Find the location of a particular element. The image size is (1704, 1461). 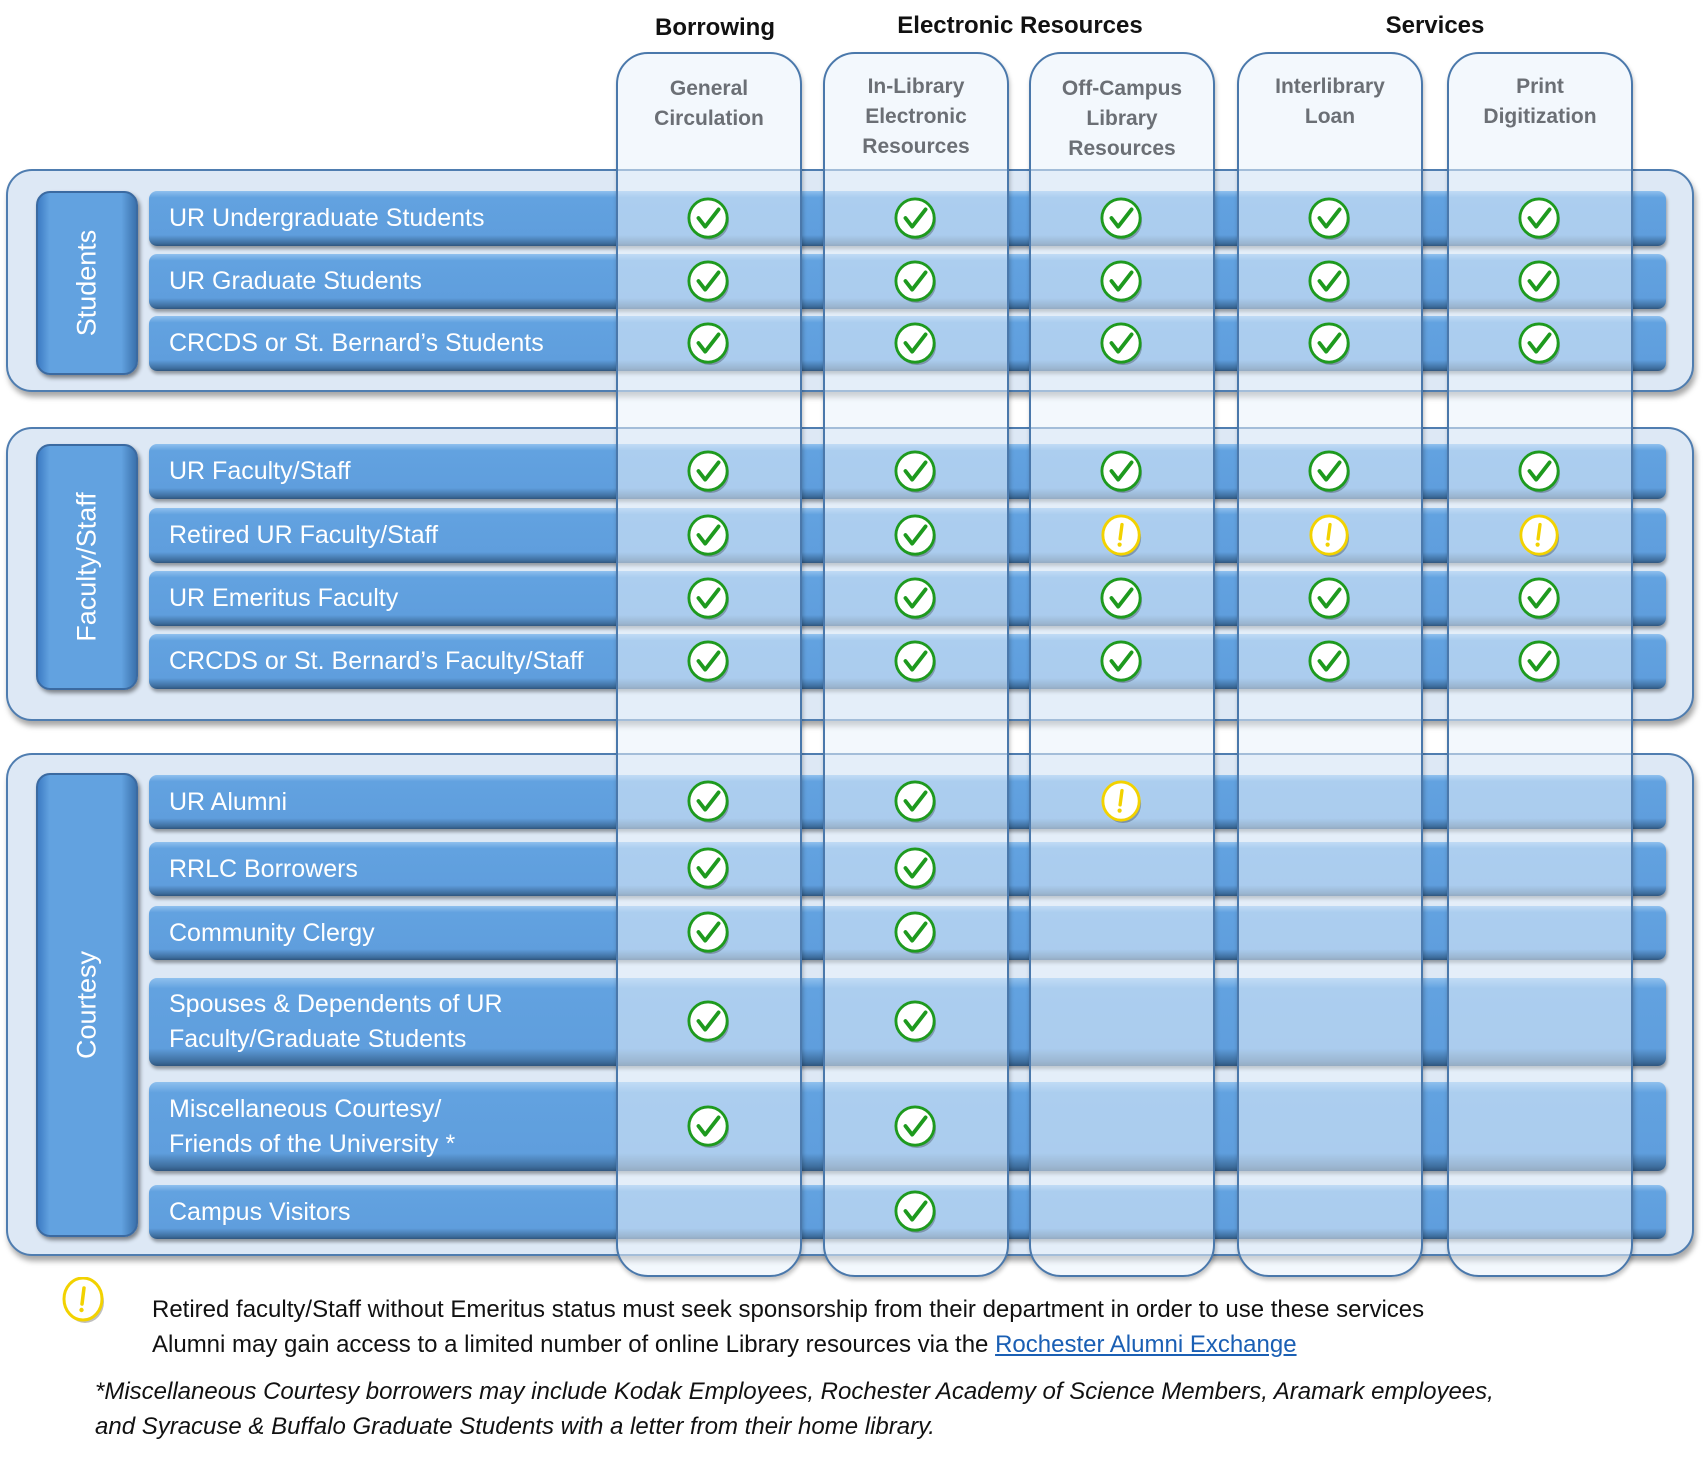

column-header: Interlibrary Loan is located at coordinates (1330, 102).